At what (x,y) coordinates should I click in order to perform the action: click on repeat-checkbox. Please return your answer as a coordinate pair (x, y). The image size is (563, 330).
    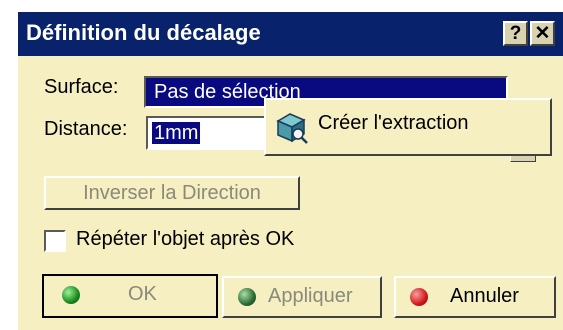
    Looking at the image, I should click on (55, 241).